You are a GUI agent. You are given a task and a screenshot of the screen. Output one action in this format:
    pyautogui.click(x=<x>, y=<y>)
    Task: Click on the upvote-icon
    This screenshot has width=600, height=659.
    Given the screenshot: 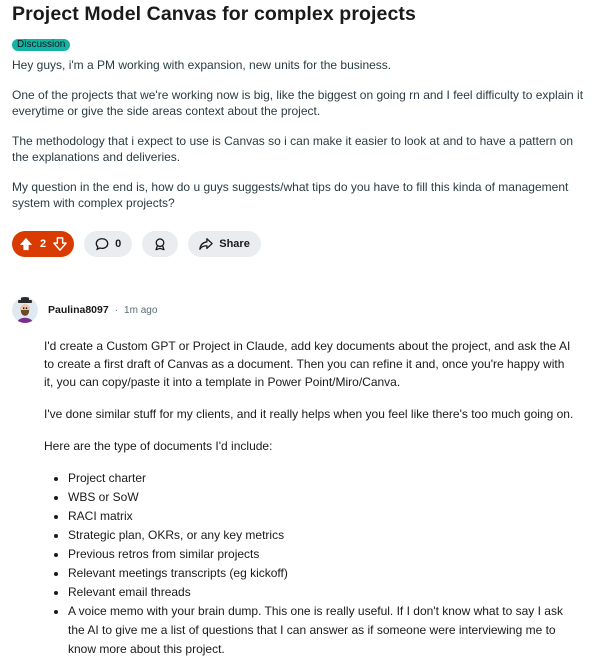 What is the action you would take?
    pyautogui.click(x=26, y=244)
    